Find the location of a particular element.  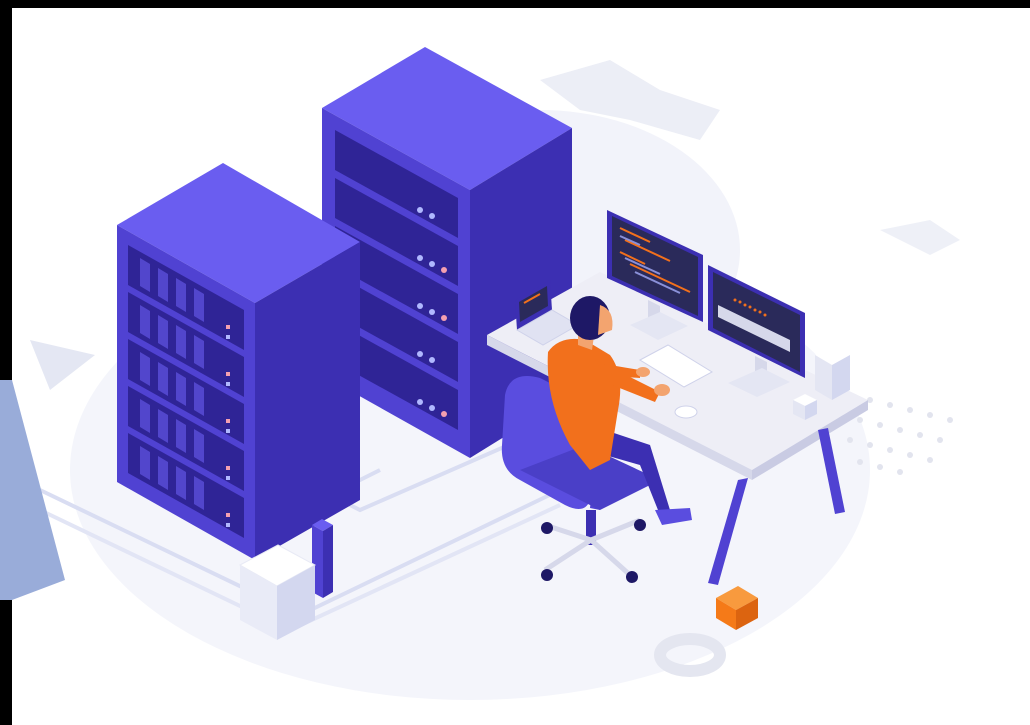

top-edge-strip is located at coordinates (515, 4).